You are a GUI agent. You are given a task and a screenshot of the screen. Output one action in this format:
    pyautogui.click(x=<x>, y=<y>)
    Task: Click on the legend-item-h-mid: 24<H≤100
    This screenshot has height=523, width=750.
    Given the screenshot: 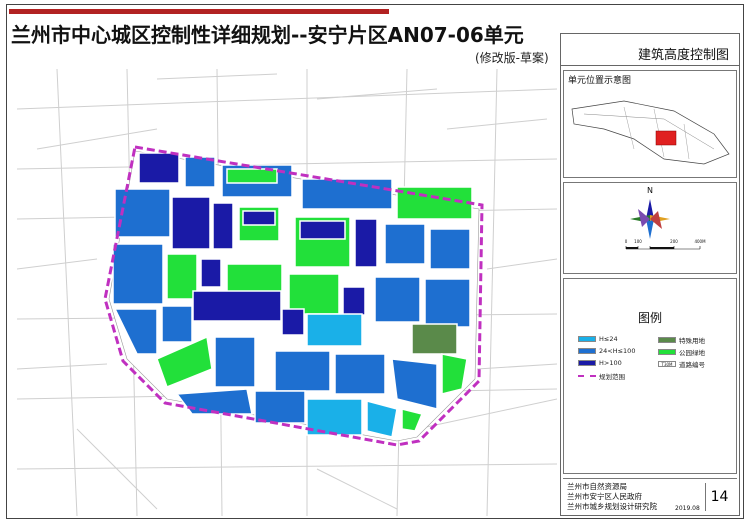 What is the action you would take?
    pyautogui.click(x=606, y=351)
    